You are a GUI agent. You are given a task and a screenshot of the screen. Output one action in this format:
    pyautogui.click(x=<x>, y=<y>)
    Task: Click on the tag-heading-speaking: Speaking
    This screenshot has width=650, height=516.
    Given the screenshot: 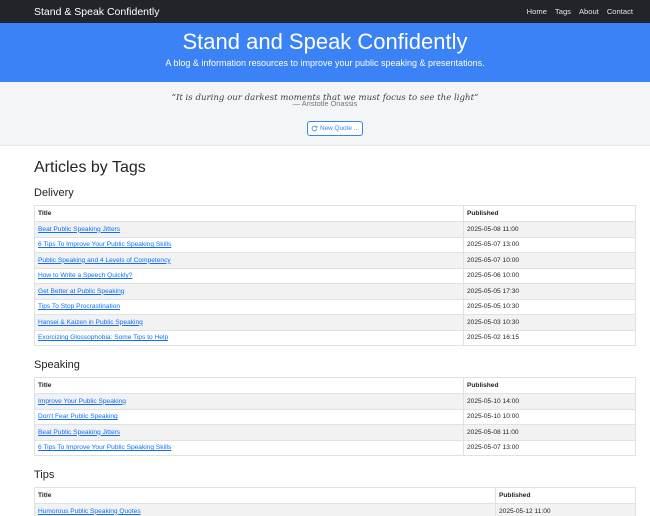 What is the action you would take?
    pyautogui.click(x=57, y=365)
    